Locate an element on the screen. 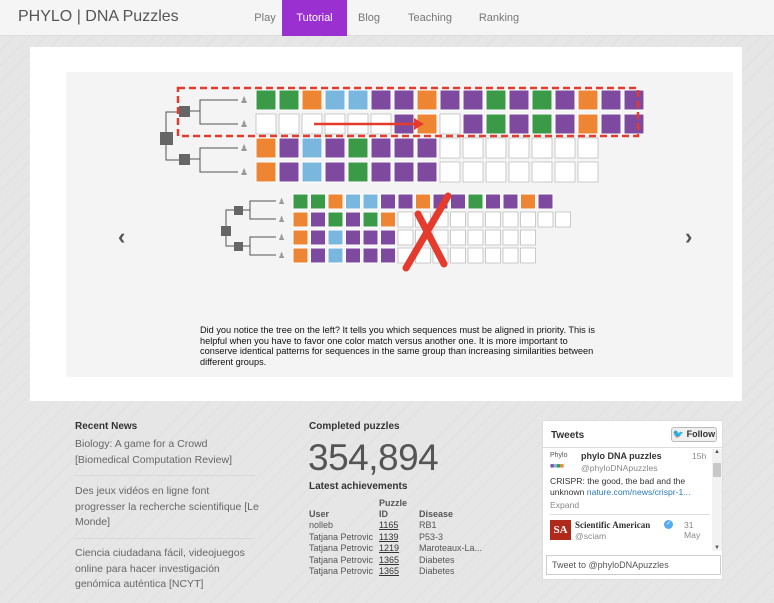 This screenshot has height=603, width=774. tweet-expand: Expand is located at coordinates (630, 505).